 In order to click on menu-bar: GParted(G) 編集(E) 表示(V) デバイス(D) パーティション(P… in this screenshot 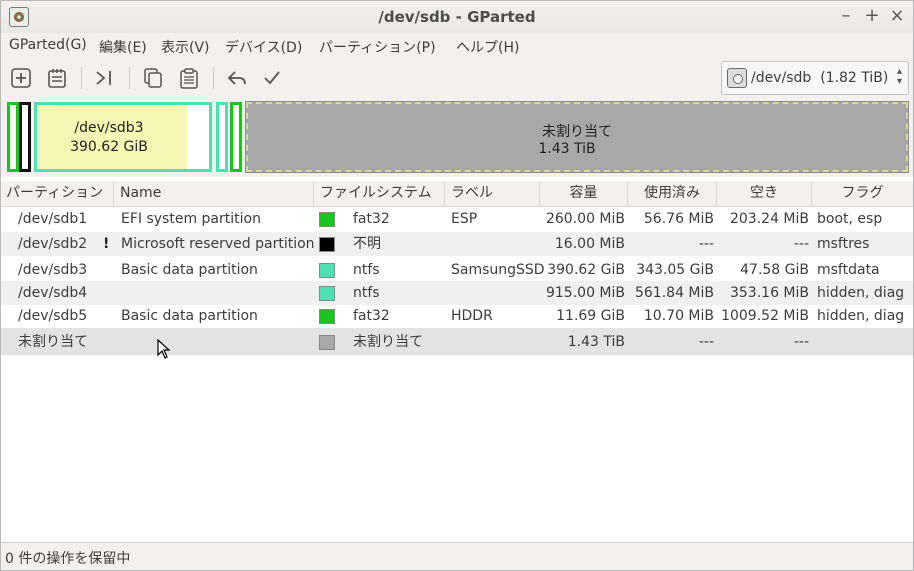, I will do `click(457, 46)`.